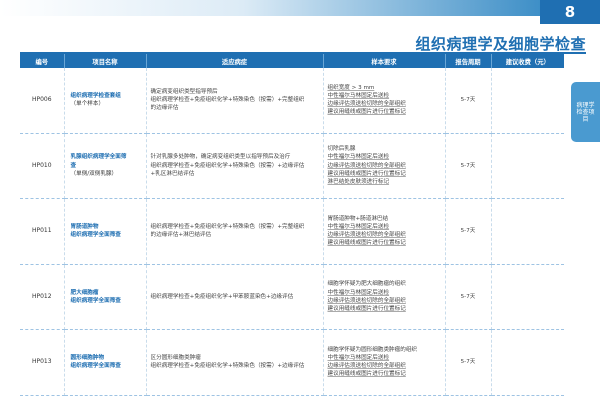 The width and height of the screenshot is (600, 415). I want to click on page-number: 8, so click(570, 12).